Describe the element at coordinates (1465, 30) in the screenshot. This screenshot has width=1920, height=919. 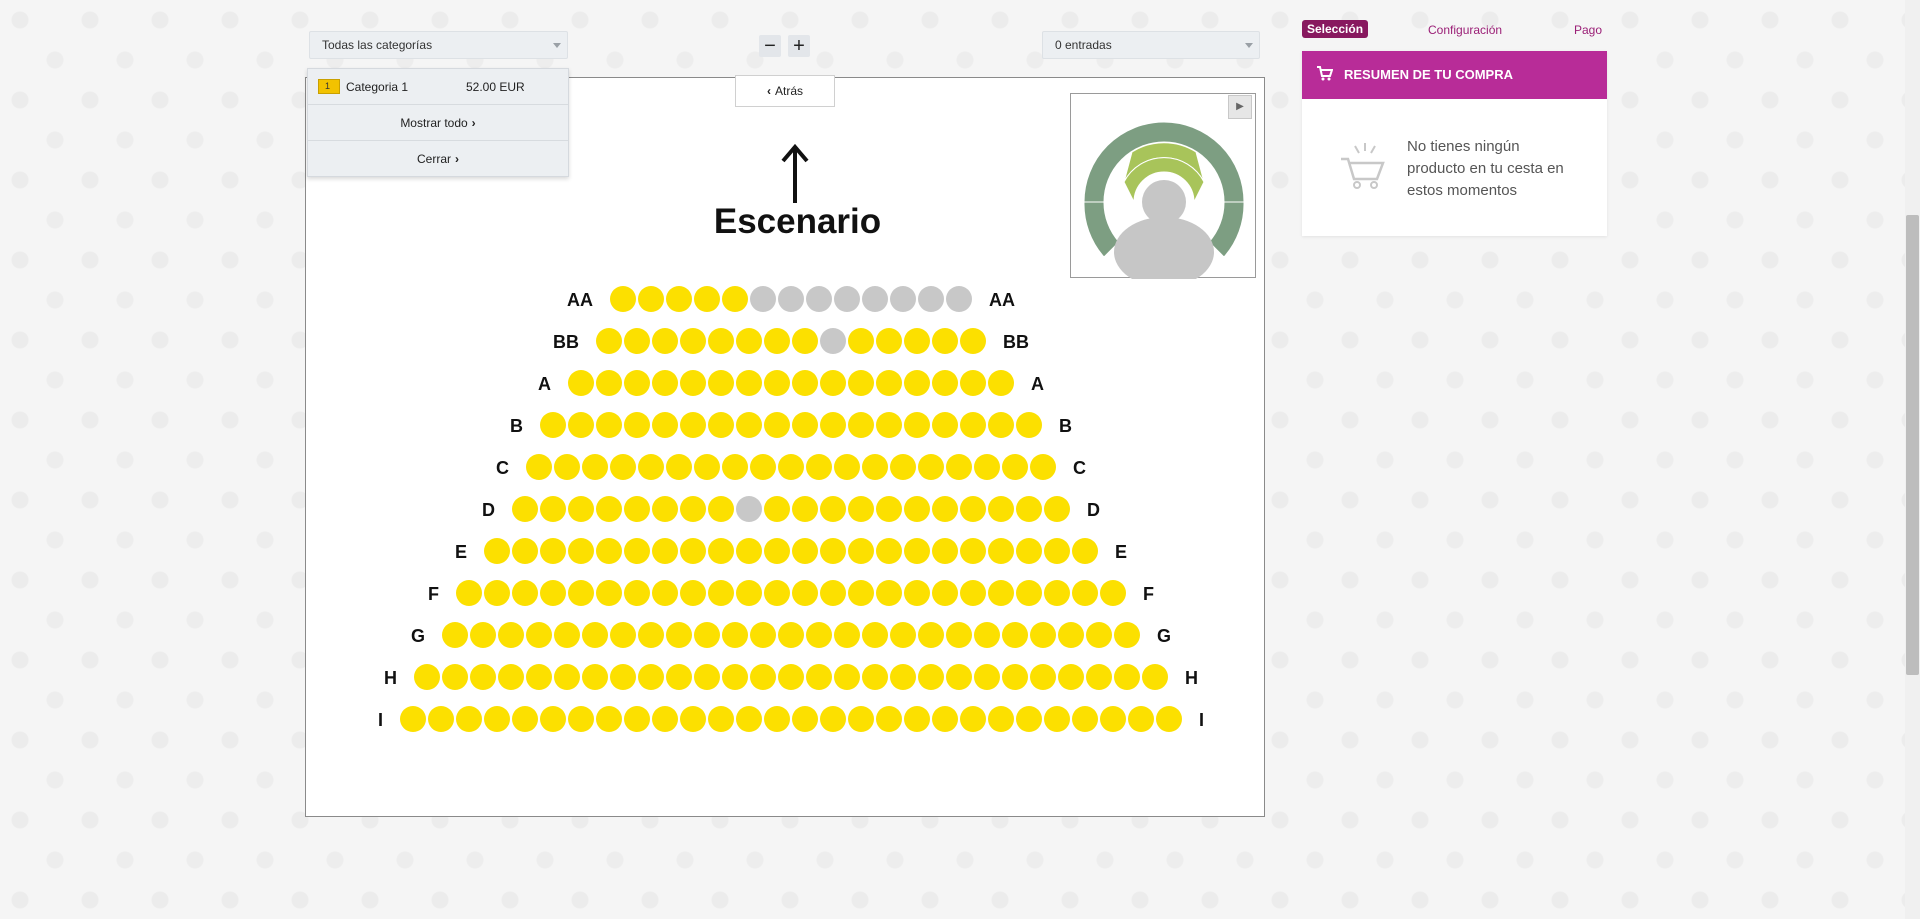
I see `step-configuration: Configuración` at that location.